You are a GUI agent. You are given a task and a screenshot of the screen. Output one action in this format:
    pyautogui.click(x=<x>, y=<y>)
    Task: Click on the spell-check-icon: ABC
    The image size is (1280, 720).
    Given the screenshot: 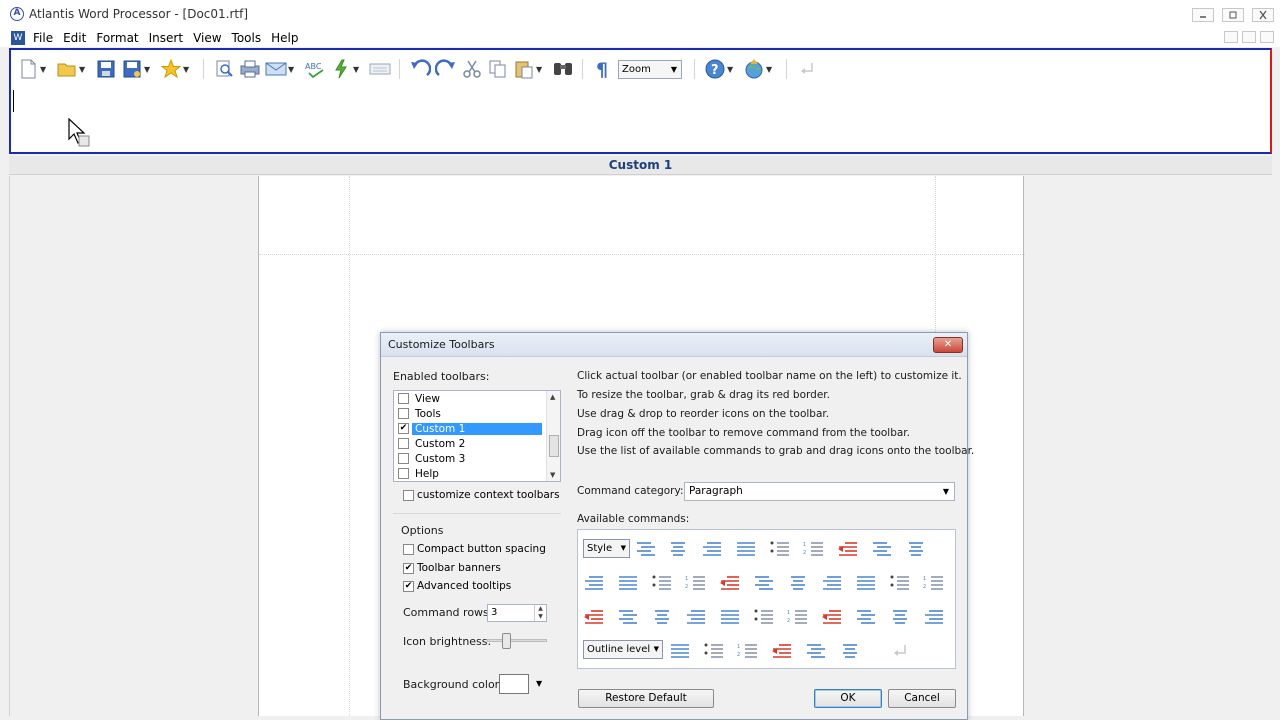 What is the action you would take?
    pyautogui.click(x=315, y=69)
    